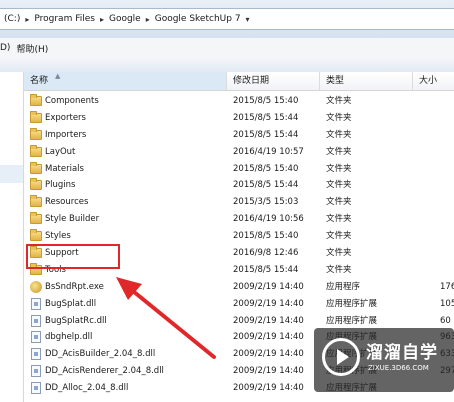 The image size is (454, 402). Describe the element at coordinates (341, 357) in the screenshot. I see `play-logo-icon` at that location.